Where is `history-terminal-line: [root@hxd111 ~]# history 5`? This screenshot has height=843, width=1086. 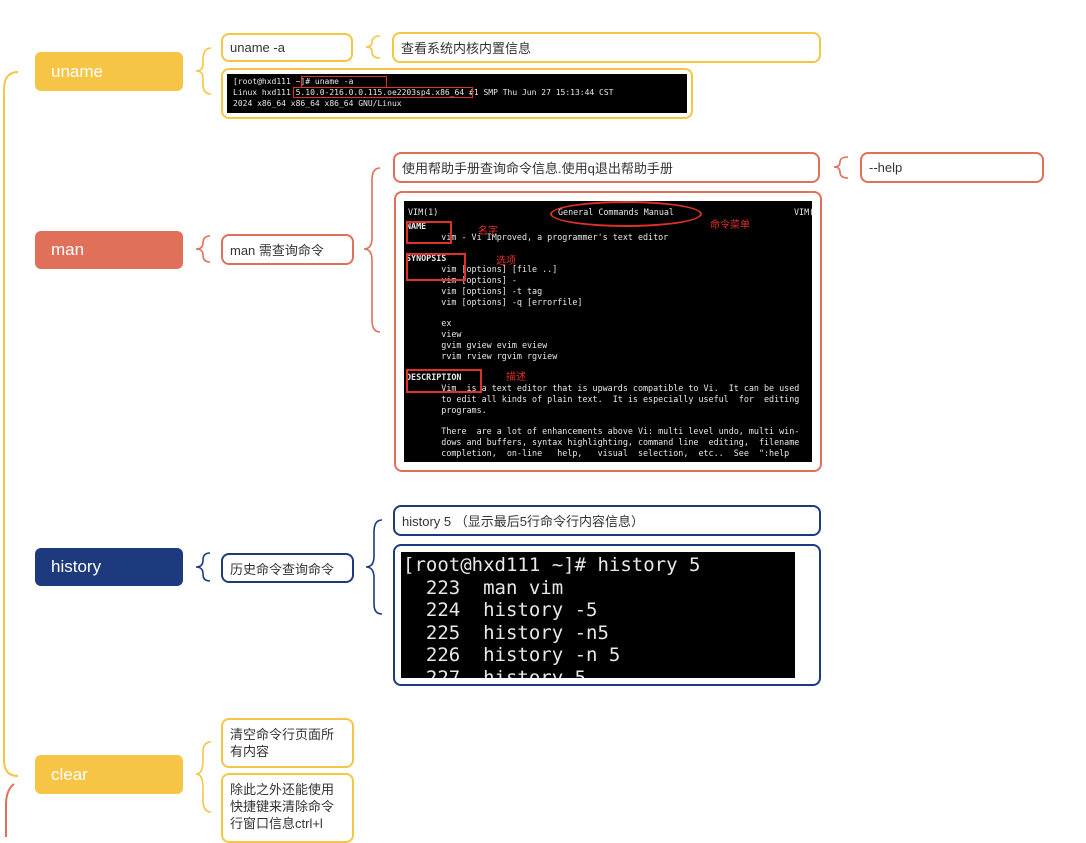 history-terminal-line: [root@hxd111 ~]# history 5 is located at coordinates (552, 565).